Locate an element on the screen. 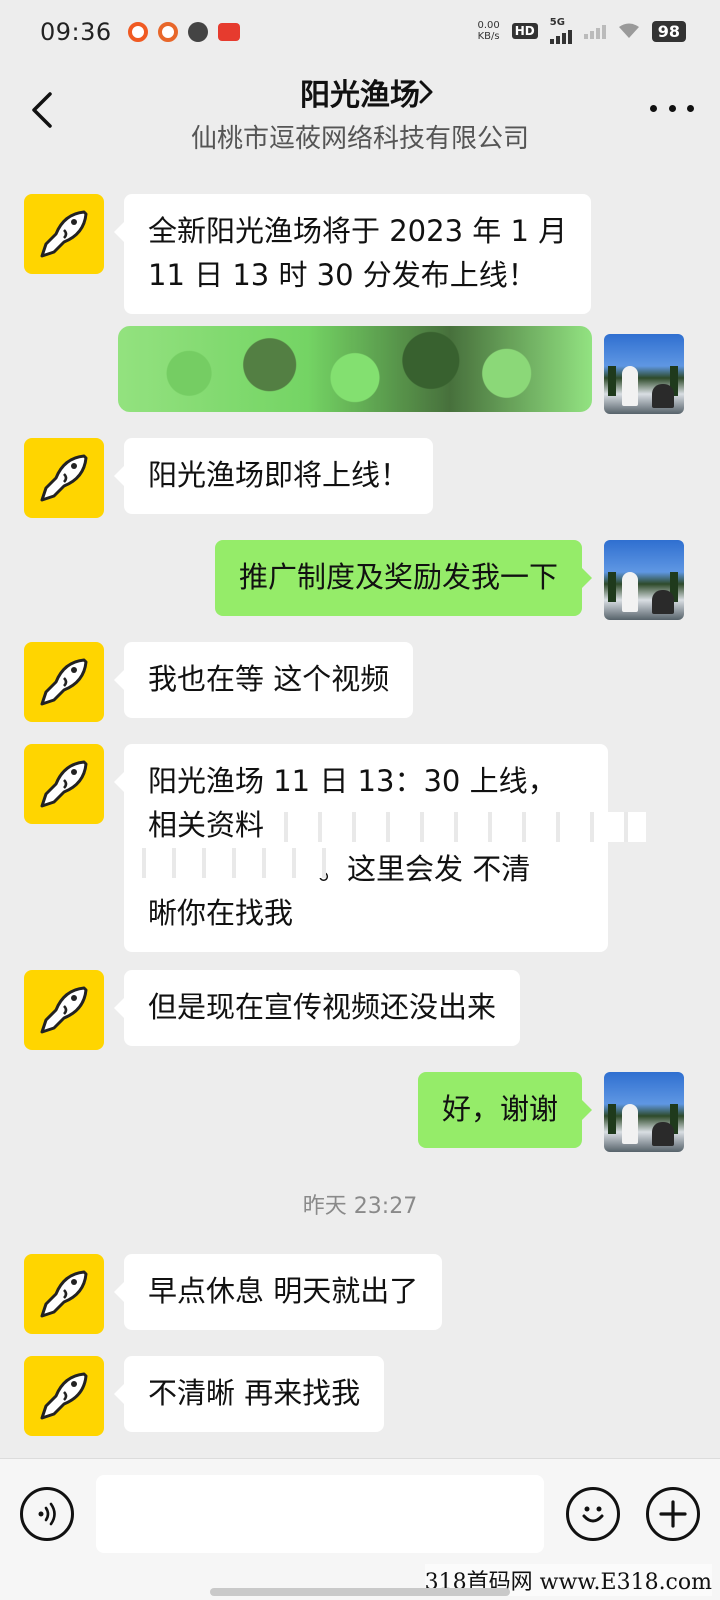 The image size is (720, 1600). message-input is located at coordinates (320, 1514).